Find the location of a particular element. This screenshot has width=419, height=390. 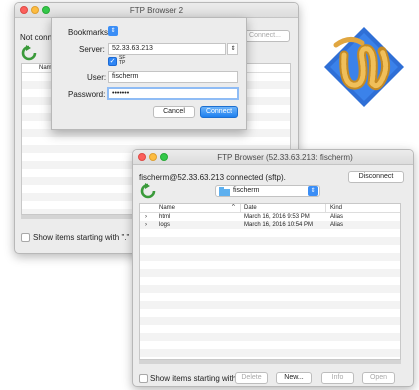

sftp-checkbox: ✓ is located at coordinates (112, 61).